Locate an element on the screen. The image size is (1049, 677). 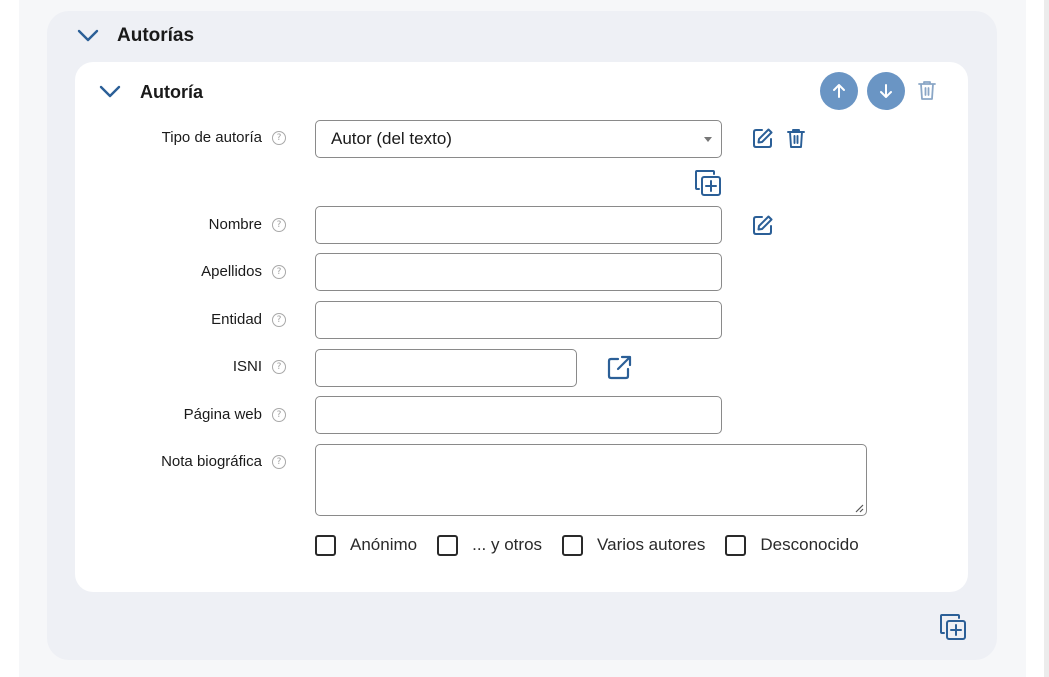
checkbox-label: Desconocido is located at coordinates (809, 544).